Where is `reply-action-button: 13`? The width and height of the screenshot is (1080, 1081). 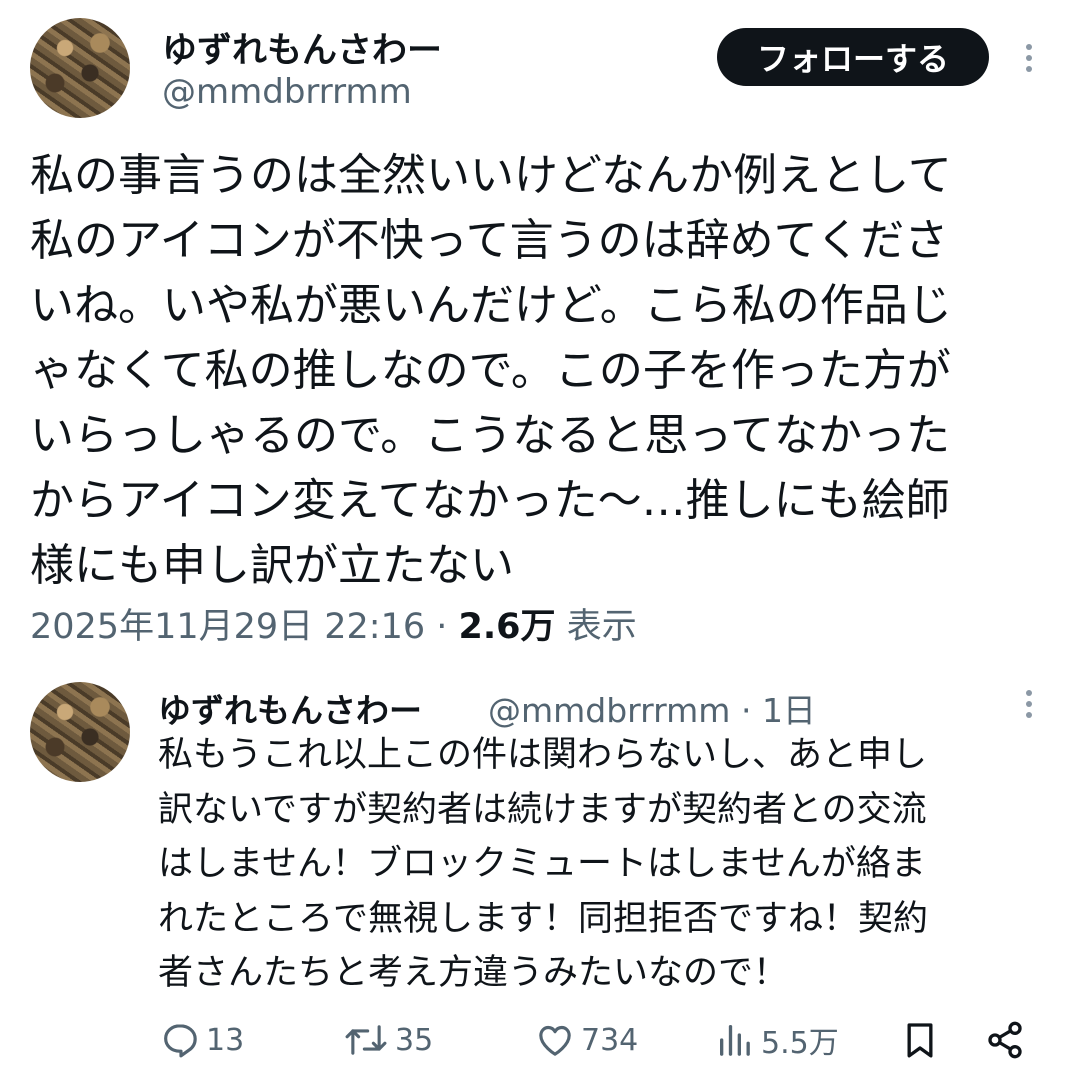 reply-action-button: 13 is located at coordinates (202, 1040).